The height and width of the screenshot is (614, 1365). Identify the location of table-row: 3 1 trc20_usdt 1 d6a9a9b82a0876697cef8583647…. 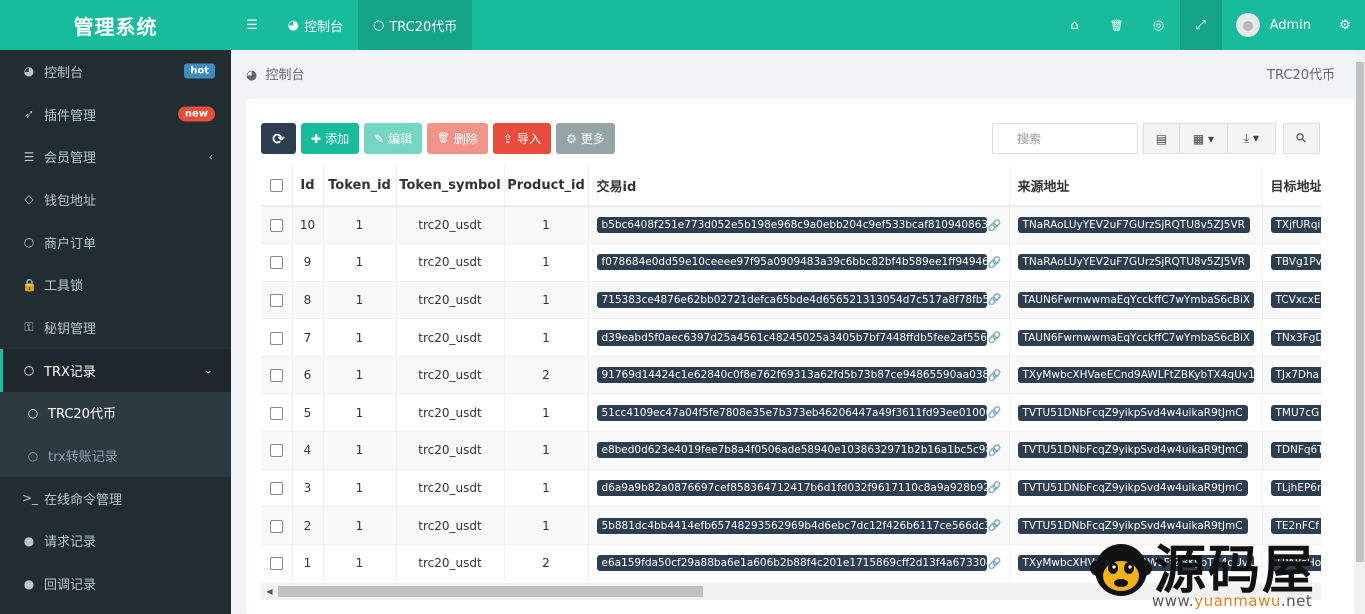
(791, 488).